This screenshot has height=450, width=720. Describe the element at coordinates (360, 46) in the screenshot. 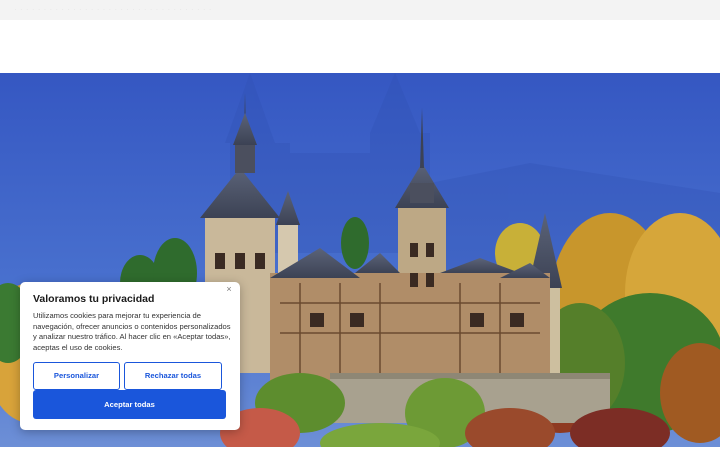

I see `site-header` at that location.